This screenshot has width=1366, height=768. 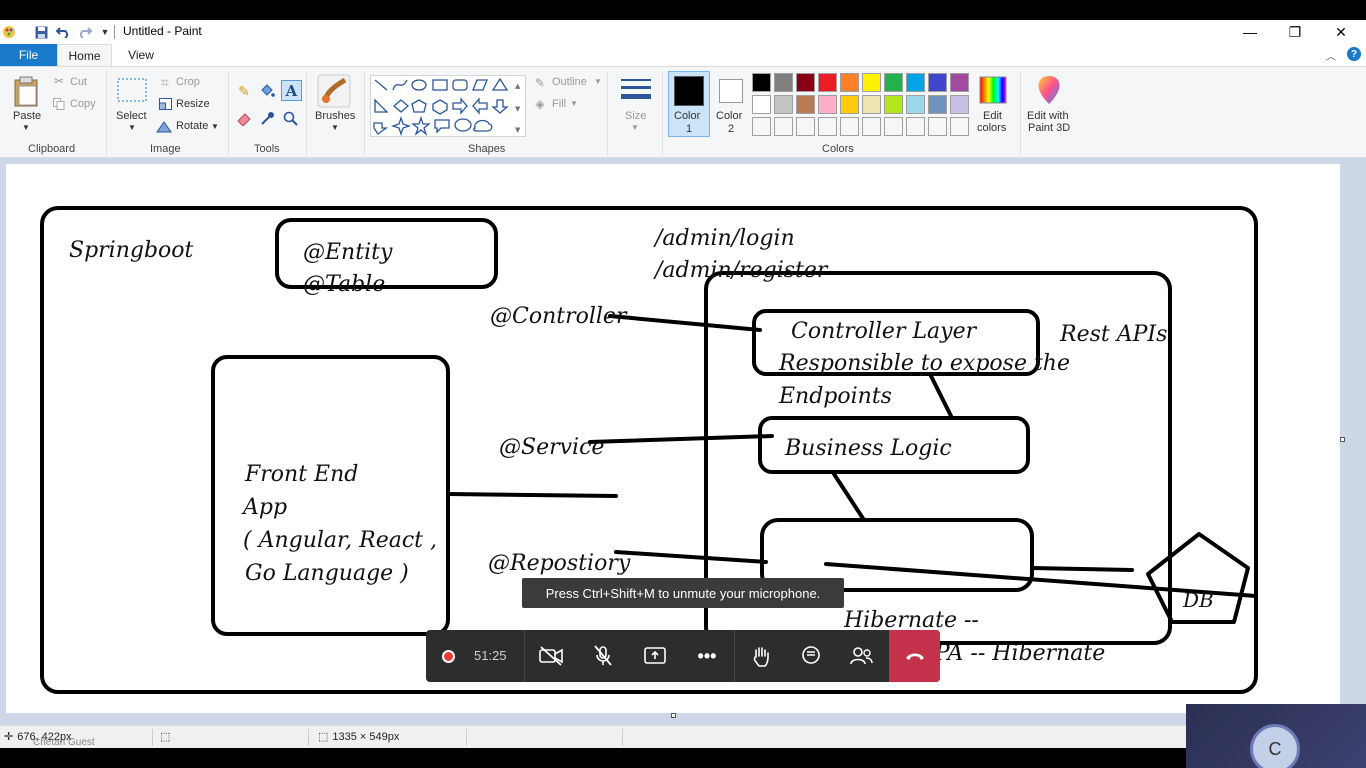 I want to click on paint-app-icon, so click(x=9, y=32).